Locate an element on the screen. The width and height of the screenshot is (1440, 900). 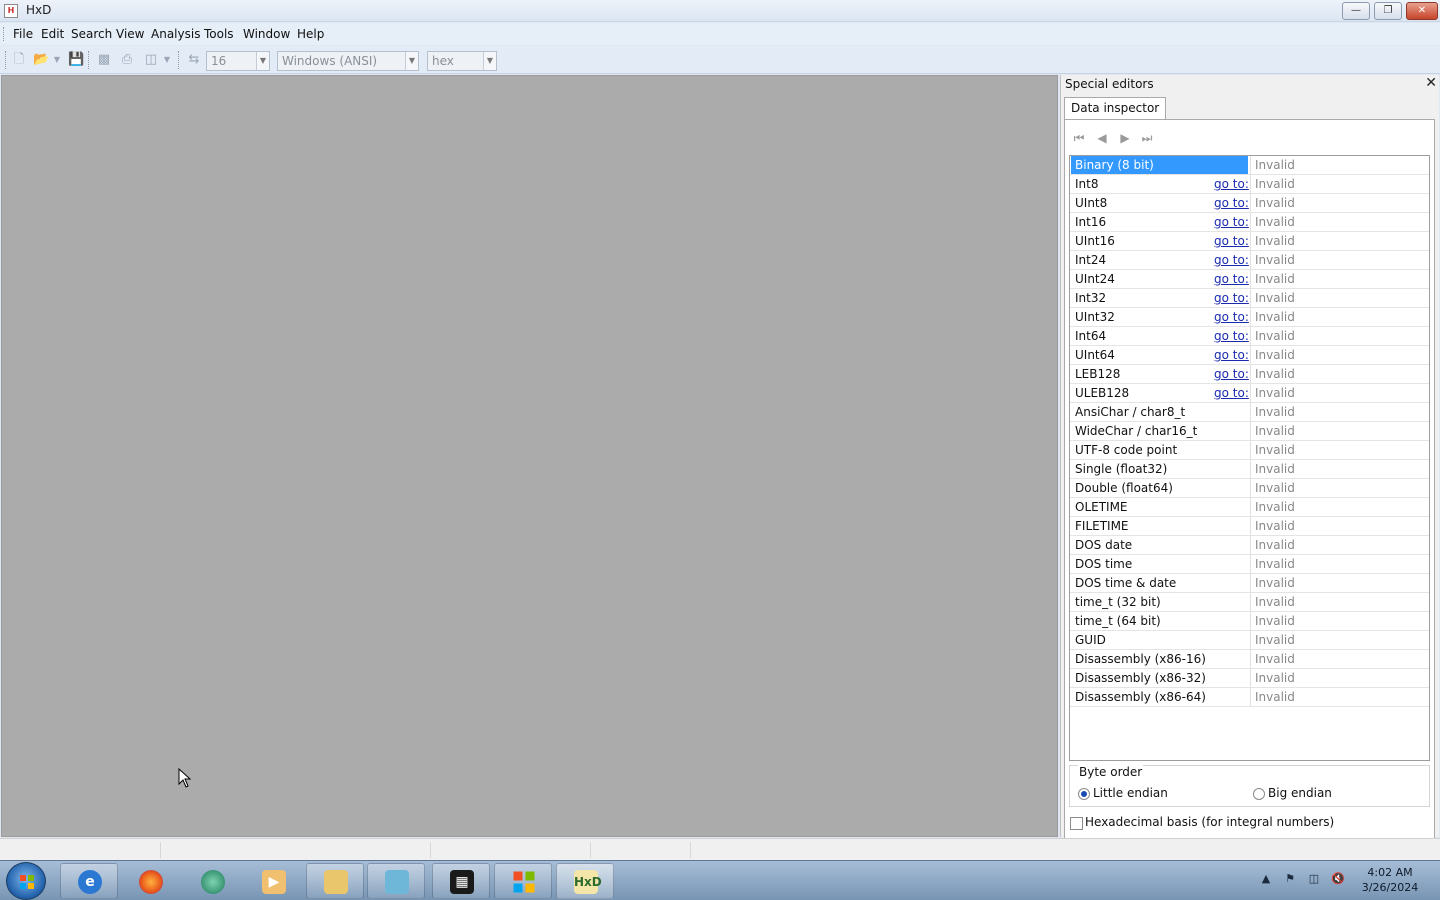
taskbar-chat-app is located at coordinates (212, 881).